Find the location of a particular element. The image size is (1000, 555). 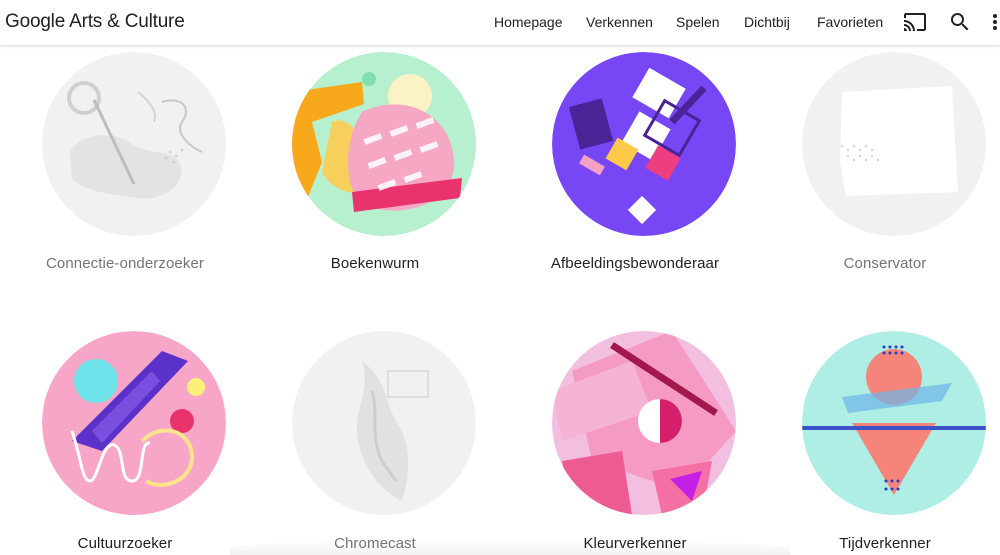

badge-label: Tijdverkenner is located at coordinates (885, 543).